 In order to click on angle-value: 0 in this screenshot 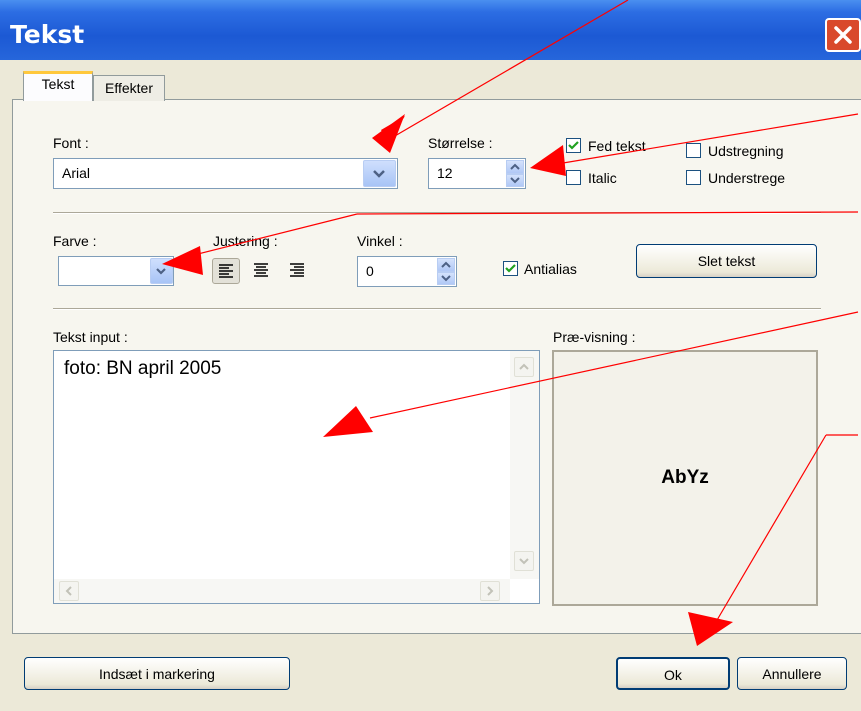, I will do `click(370, 271)`.